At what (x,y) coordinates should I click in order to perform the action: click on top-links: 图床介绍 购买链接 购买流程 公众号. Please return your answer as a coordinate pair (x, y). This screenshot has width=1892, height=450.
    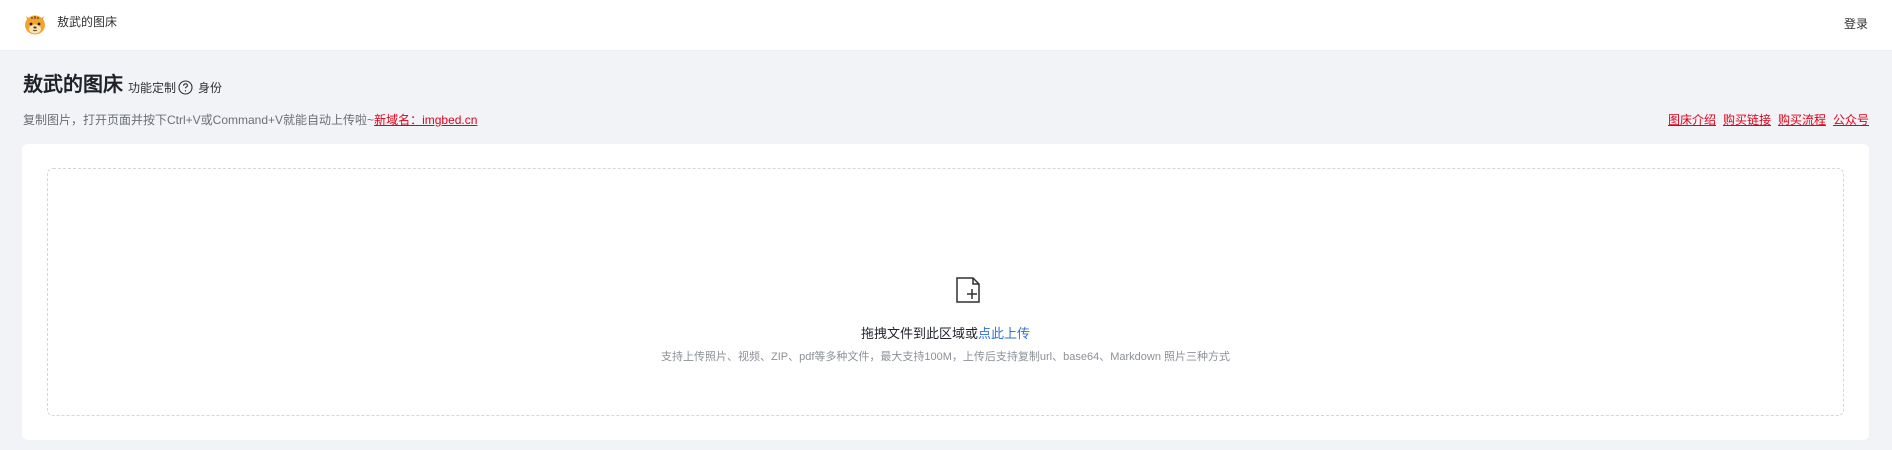
    Looking at the image, I should click on (1765, 120).